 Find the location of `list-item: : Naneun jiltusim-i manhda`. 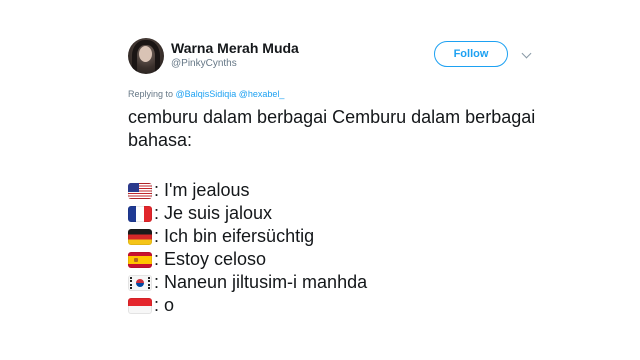

list-item: : Naneun jiltusim-i manhda is located at coordinates (247, 282).